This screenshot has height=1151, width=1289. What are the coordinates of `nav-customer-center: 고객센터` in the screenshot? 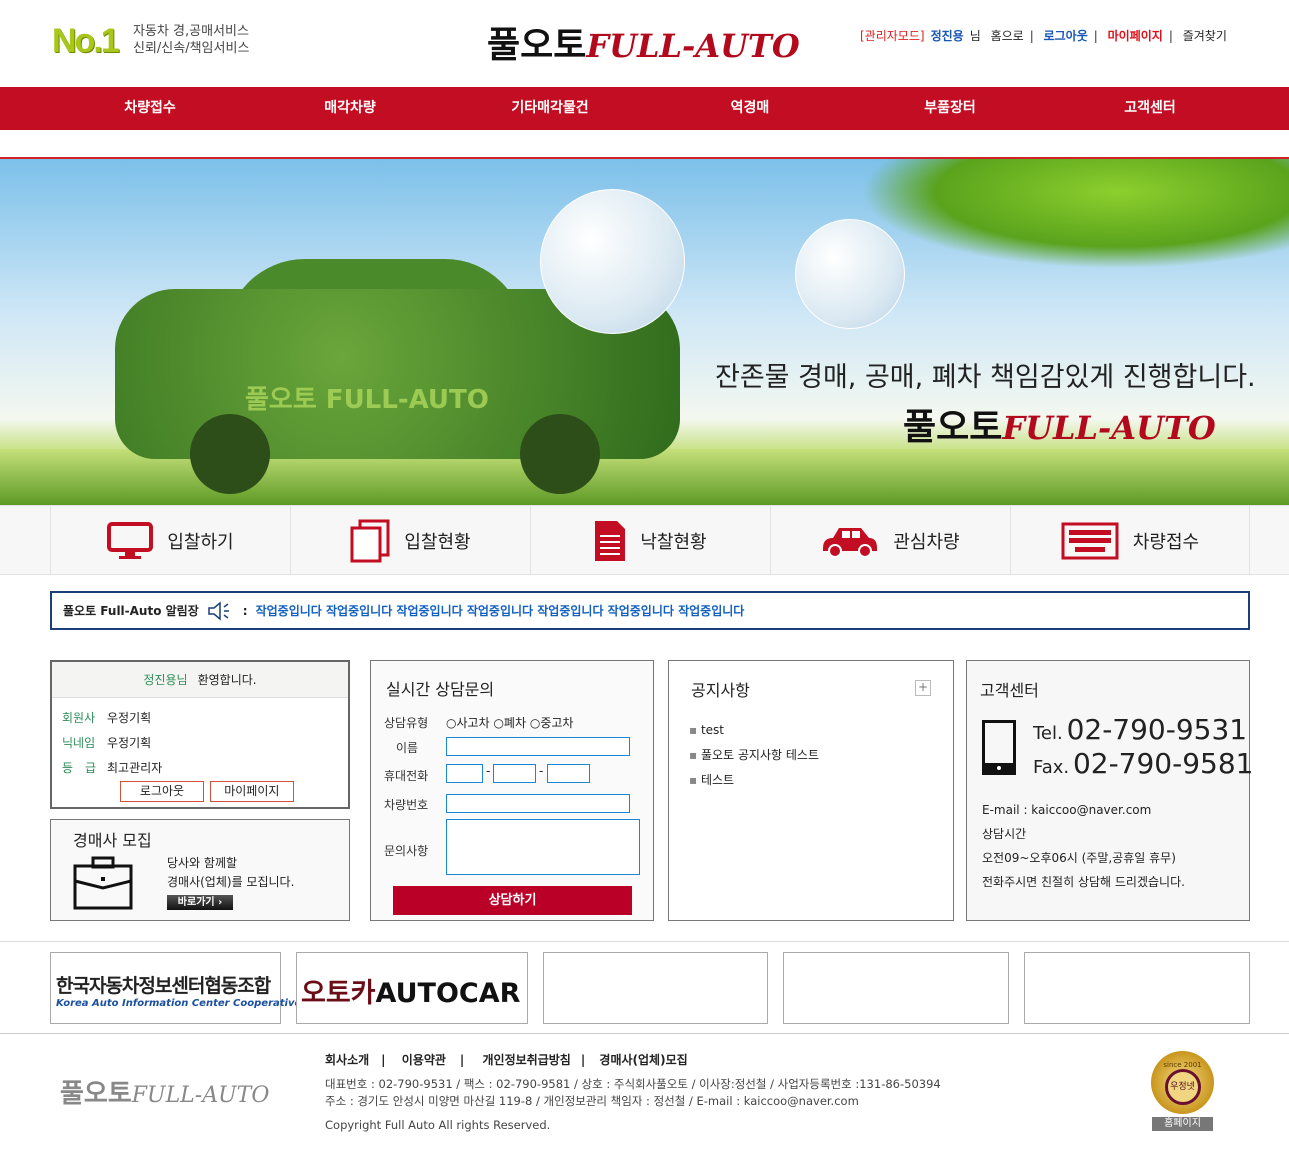 It's located at (1150, 108).